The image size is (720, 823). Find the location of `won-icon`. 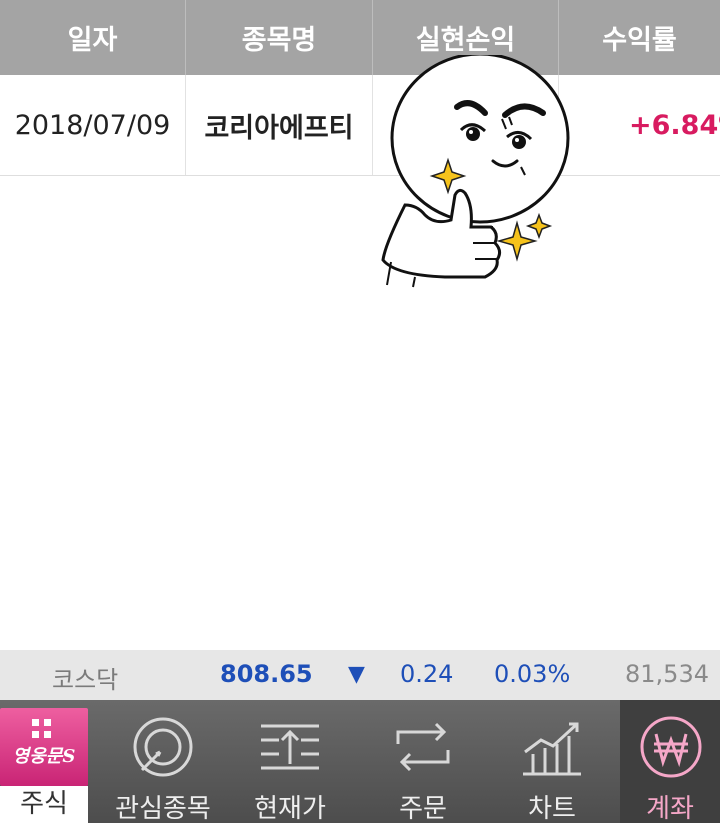

won-icon is located at coordinates (671, 747).